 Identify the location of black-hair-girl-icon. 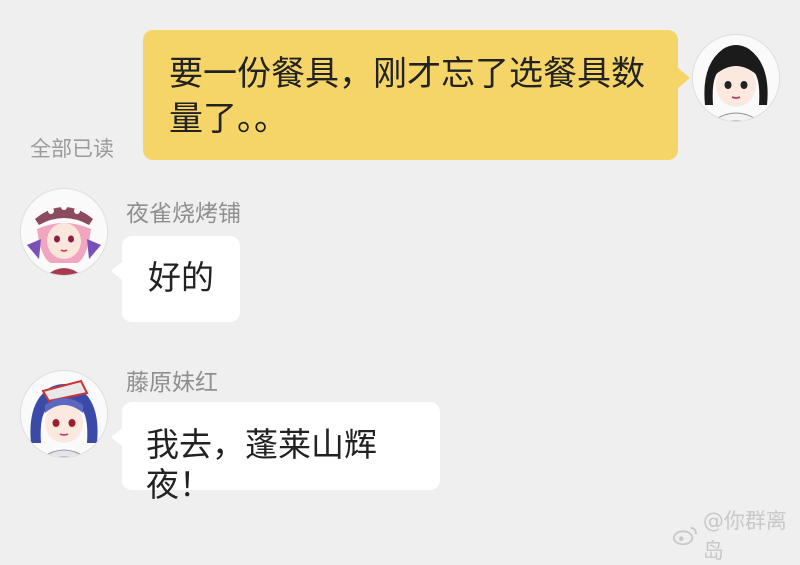
(736, 78).